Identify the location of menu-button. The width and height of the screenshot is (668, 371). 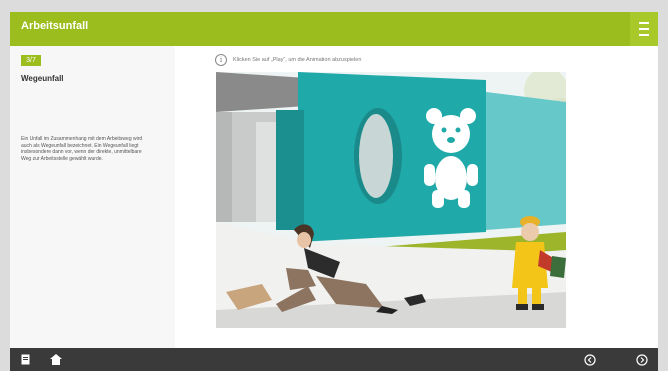
(644, 29).